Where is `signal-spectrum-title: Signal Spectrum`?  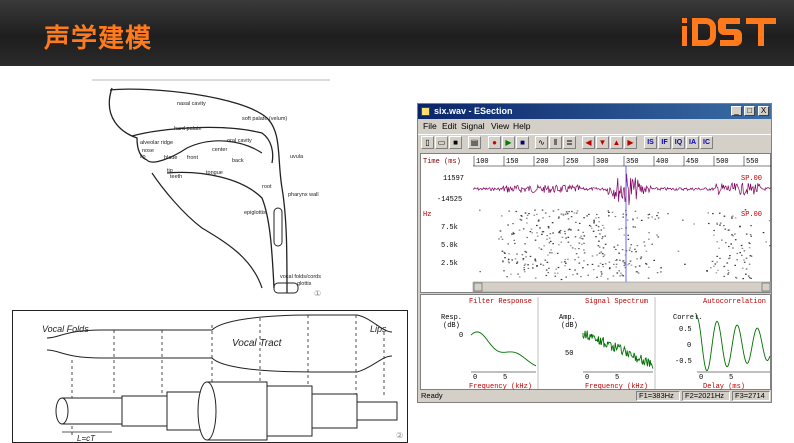
signal-spectrum-title: Signal Spectrum is located at coordinates (616, 302).